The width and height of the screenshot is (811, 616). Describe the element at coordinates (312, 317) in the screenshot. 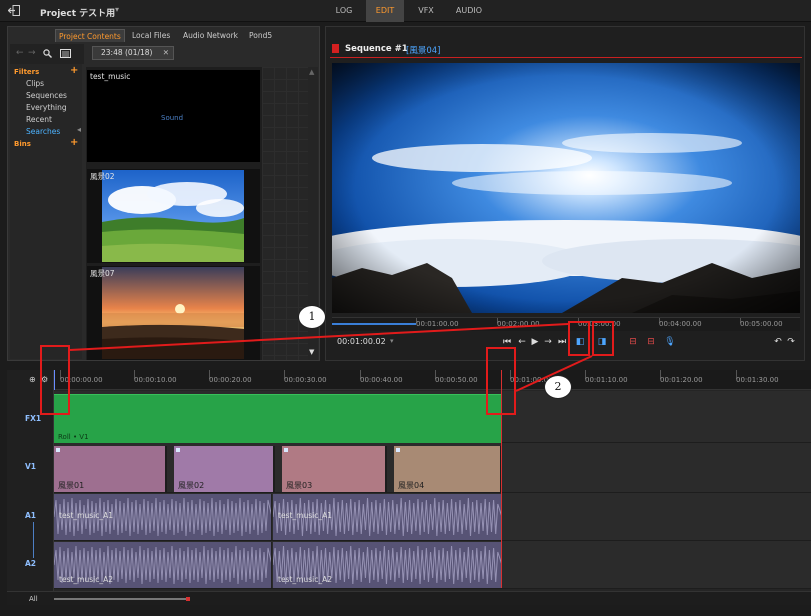

I see `callout-1: 1` at that location.